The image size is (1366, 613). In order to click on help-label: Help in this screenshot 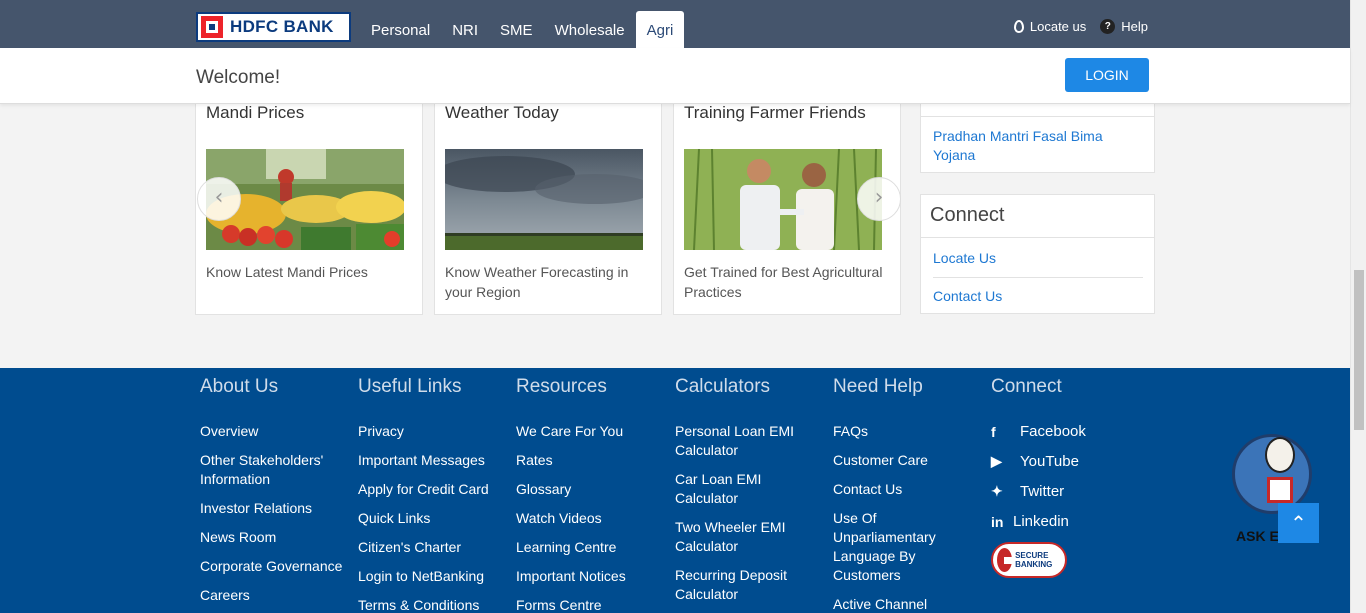, I will do `click(1134, 26)`.